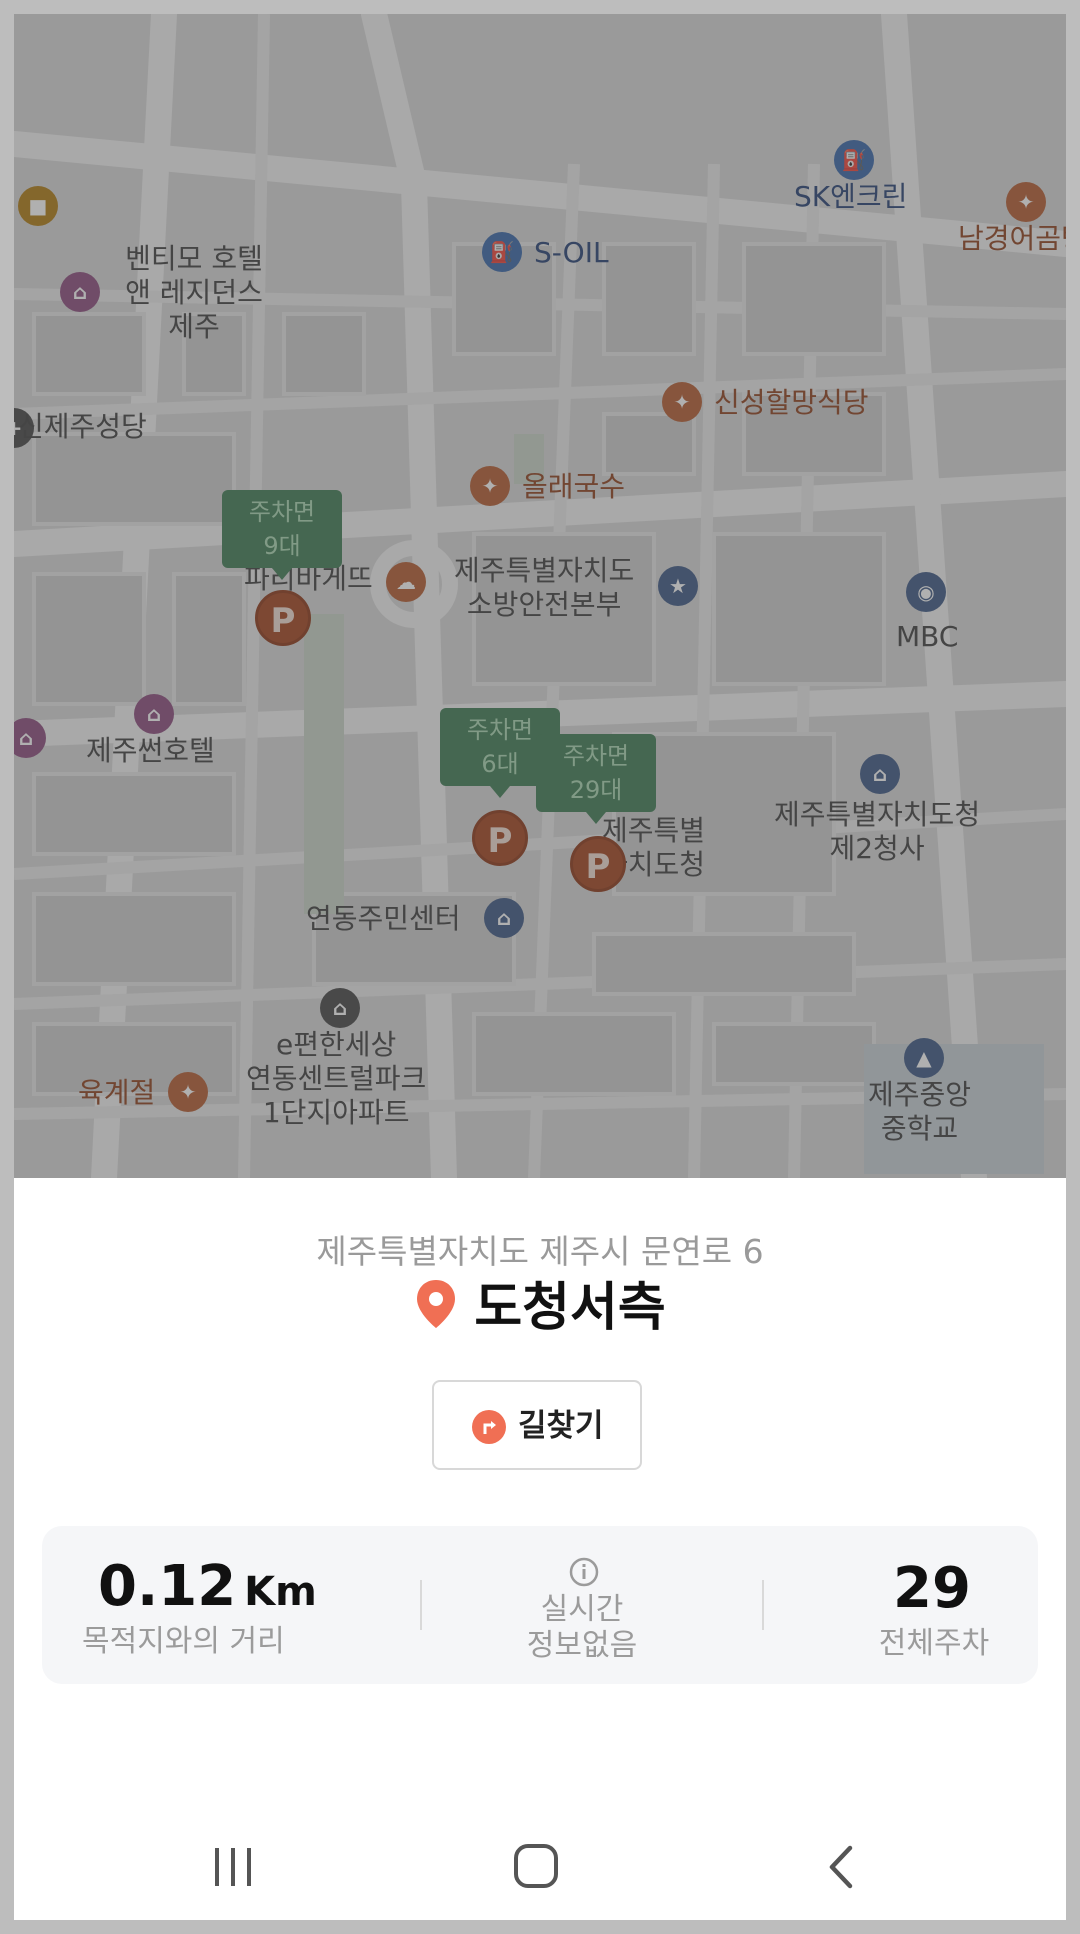  I want to click on parking-pin-9: 주차면 9대, so click(282, 535).